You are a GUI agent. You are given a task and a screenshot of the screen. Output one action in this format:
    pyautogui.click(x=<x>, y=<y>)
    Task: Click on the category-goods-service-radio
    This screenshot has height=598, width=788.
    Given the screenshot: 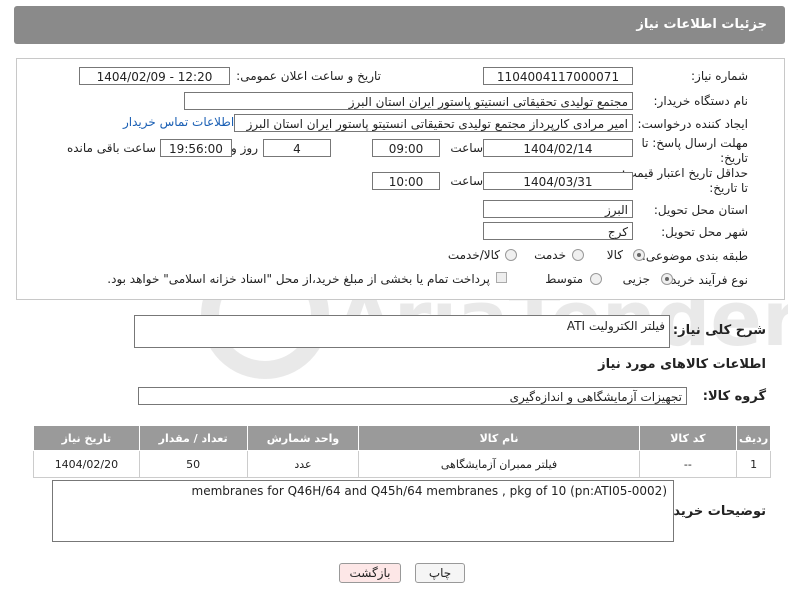 What is the action you would take?
    pyautogui.click(x=511, y=255)
    